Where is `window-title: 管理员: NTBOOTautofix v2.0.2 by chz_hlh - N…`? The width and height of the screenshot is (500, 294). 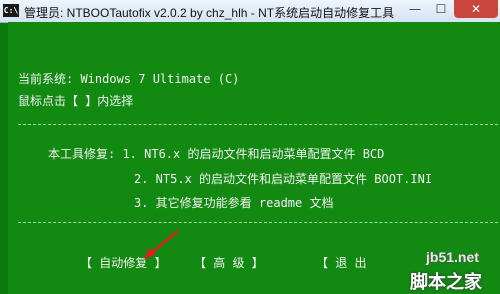 window-title: 管理员: NTBOOTautofix v2.0.2 by chz_hlh - N… is located at coordinates (209, 13).